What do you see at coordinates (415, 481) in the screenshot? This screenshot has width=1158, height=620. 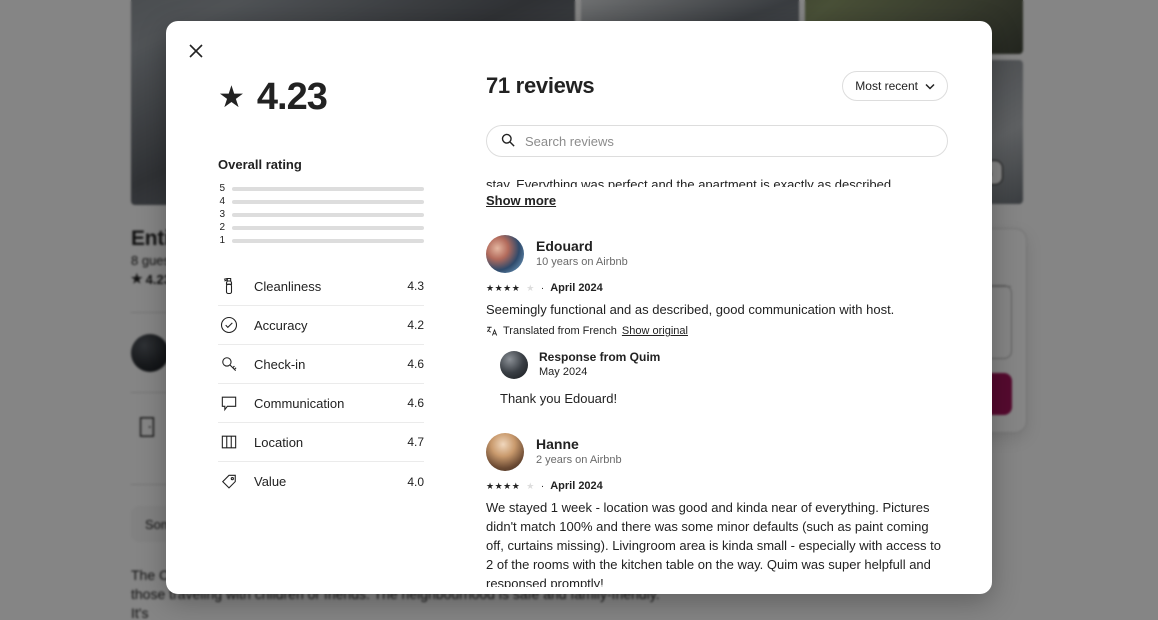 I see `category-value: 4.0` at bounding box center [415, 481].